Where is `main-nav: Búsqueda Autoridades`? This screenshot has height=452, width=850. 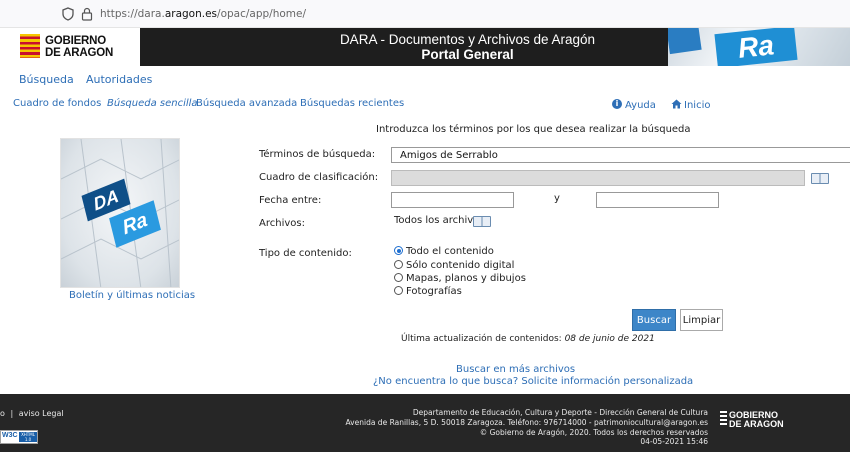
main-nav: Búsqueda Autoridades is located at coordinates (425, 79).